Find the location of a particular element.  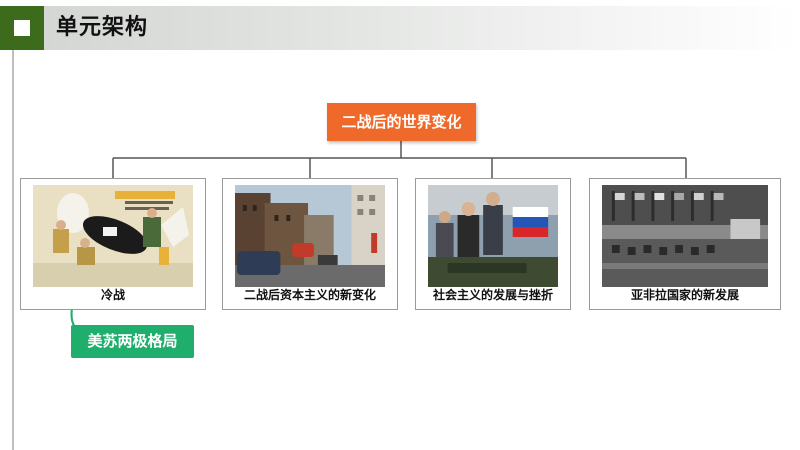

card-label: 冷战 is located at coordinates (112, 295).